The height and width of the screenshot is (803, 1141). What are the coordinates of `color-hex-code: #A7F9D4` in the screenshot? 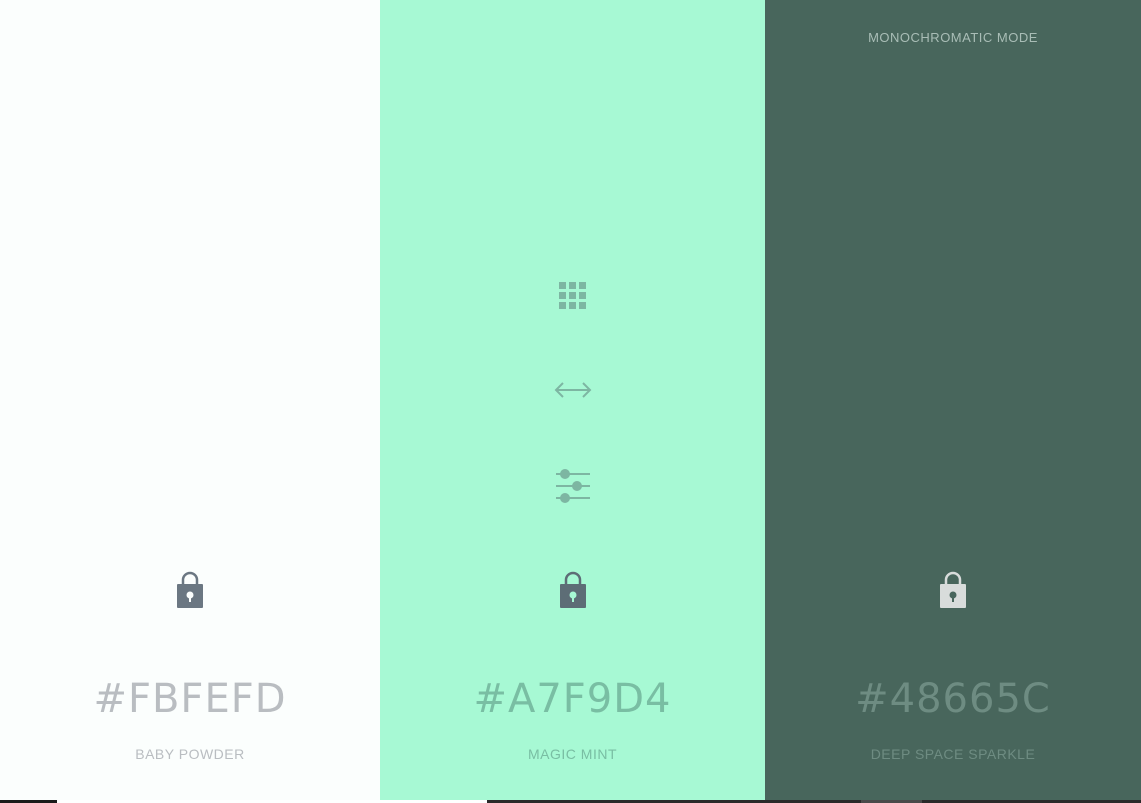 It's located at (572, 699).